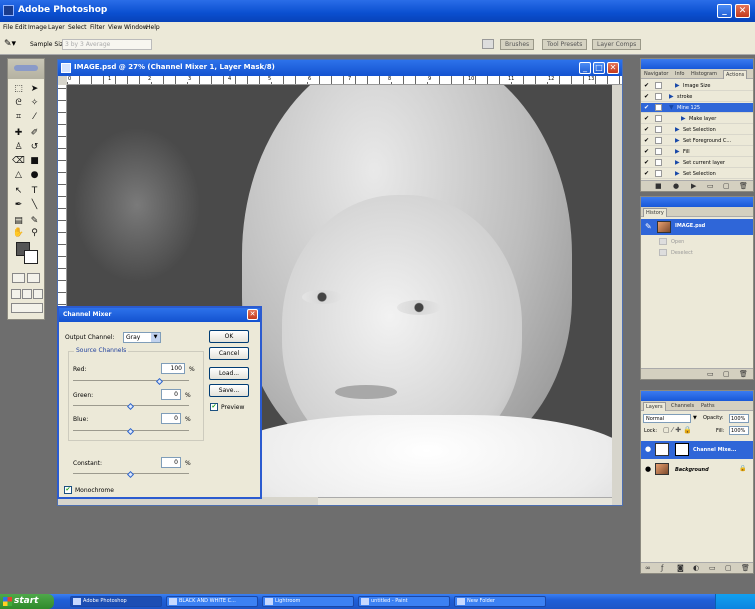 Image resolution: width=755 pixels, height=609 pixels. Describe the element at coordinates (658, 186) in the screenshot. I see `stop-icon: ■` at that location.